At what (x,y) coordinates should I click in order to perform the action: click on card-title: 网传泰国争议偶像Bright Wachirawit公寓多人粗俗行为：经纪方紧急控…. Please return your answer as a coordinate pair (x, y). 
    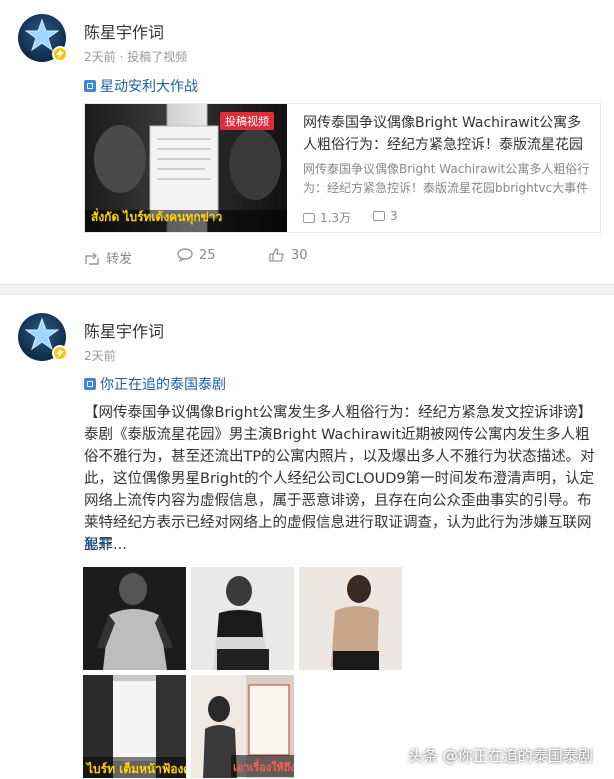
    Looking at the image, I should click on (448, 134).